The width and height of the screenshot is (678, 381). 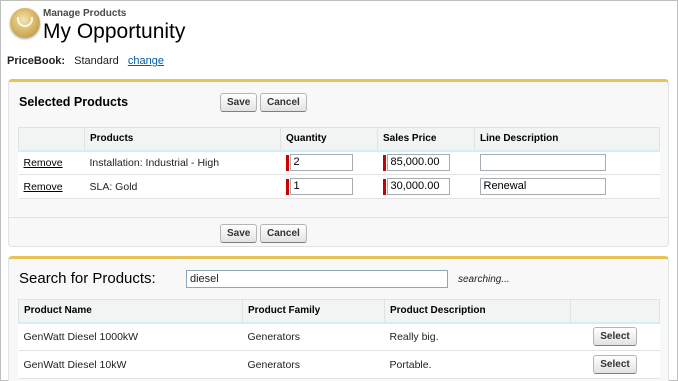 What do you see at coordinates (477, 364) in the screenshot?
I see `product-description-cell: Portable.` at bounding box center [477, 364].